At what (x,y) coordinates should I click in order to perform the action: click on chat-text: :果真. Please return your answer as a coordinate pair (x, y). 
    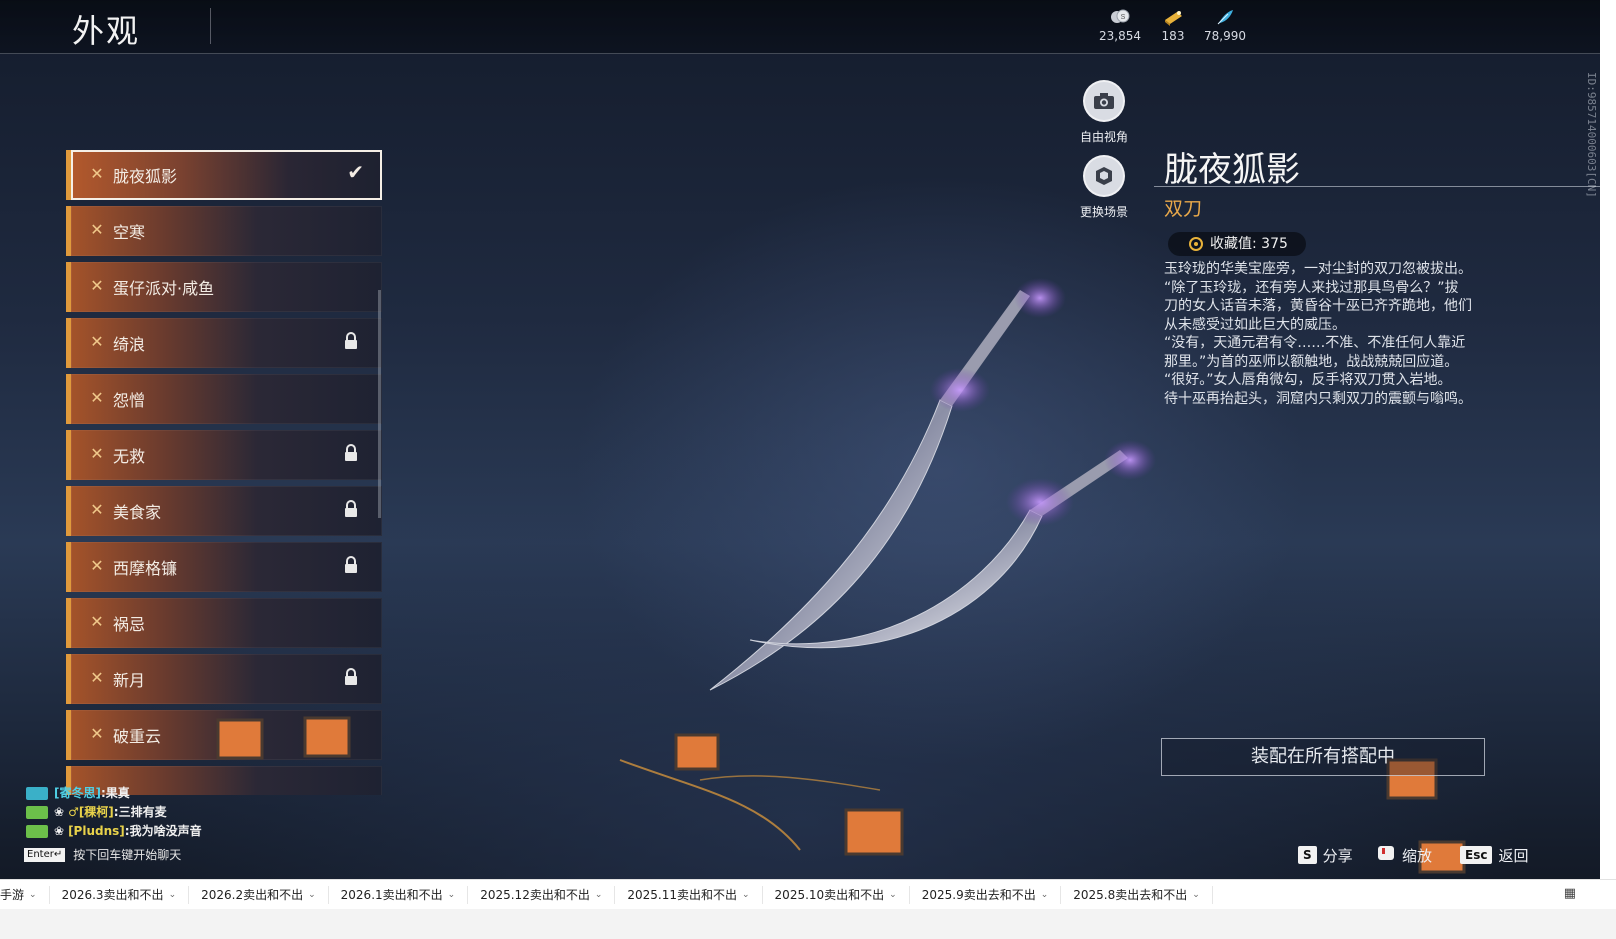
    Looking at the image, I should click on (115, 793).